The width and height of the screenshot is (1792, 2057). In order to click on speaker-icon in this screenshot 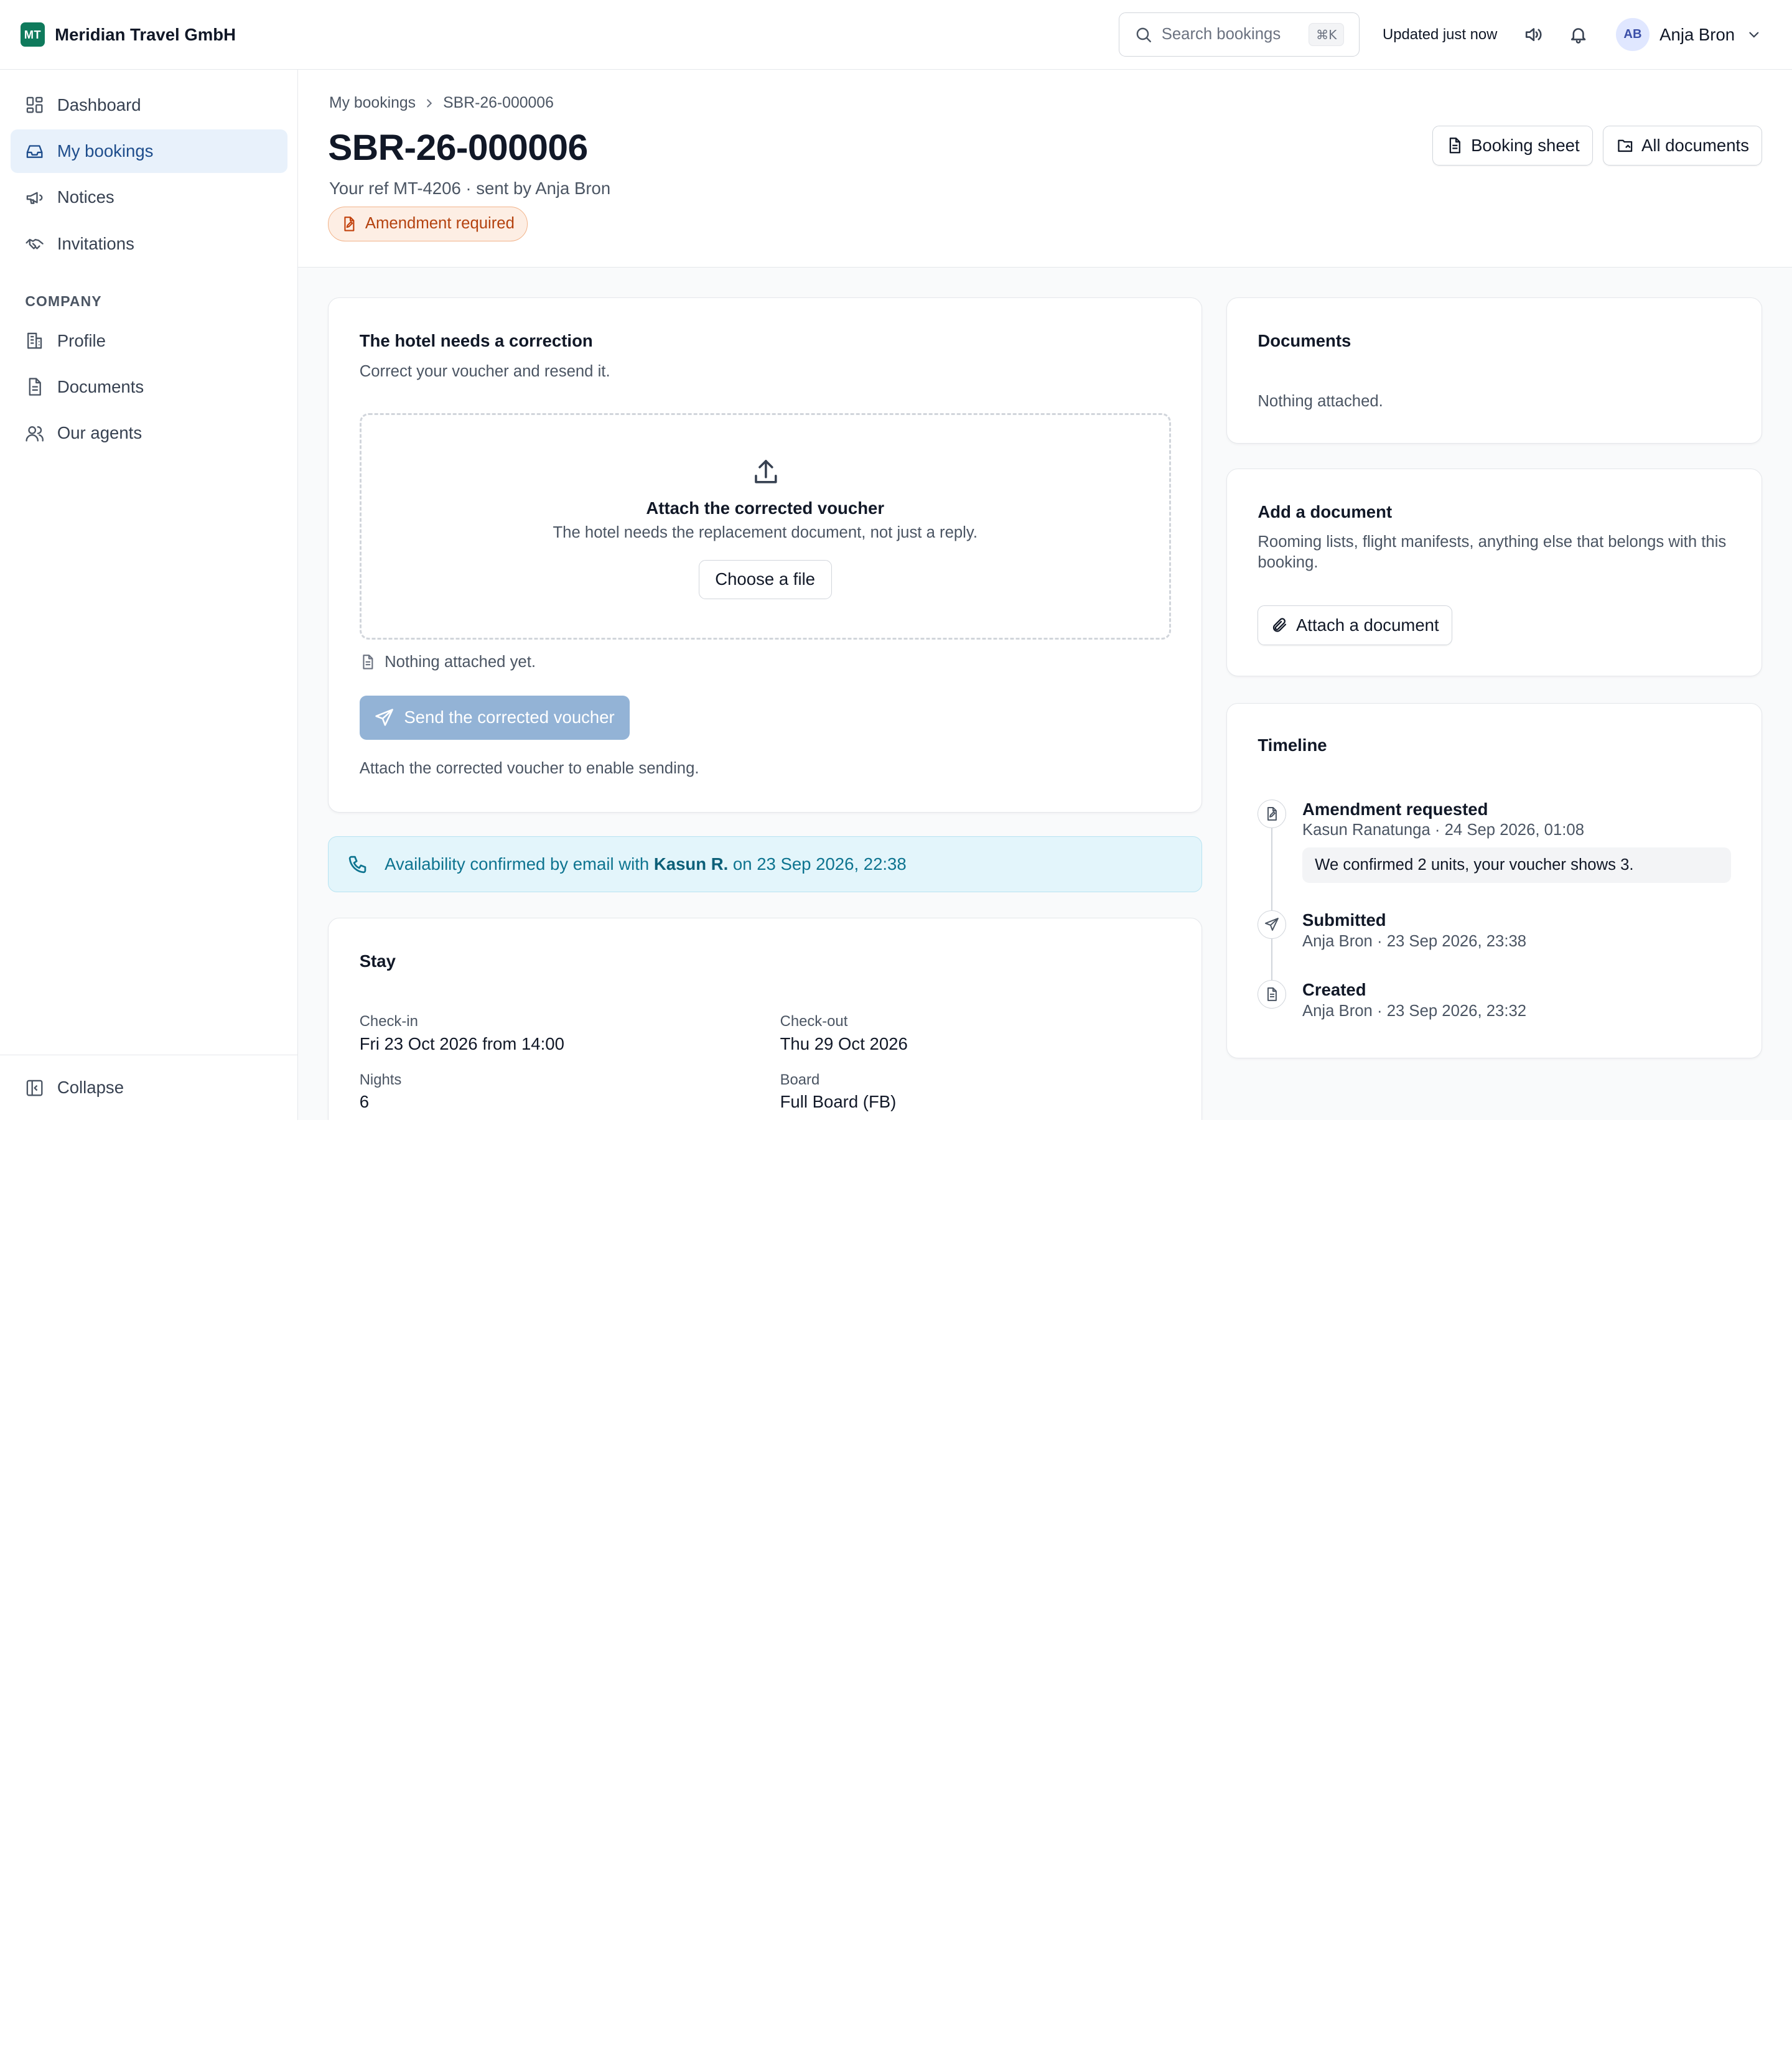, I will do `click(1533, 34)`.